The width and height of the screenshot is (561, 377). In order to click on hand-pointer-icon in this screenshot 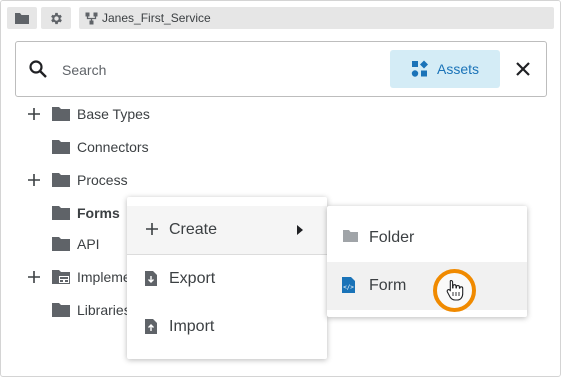, I will do `click(455, 290)`.